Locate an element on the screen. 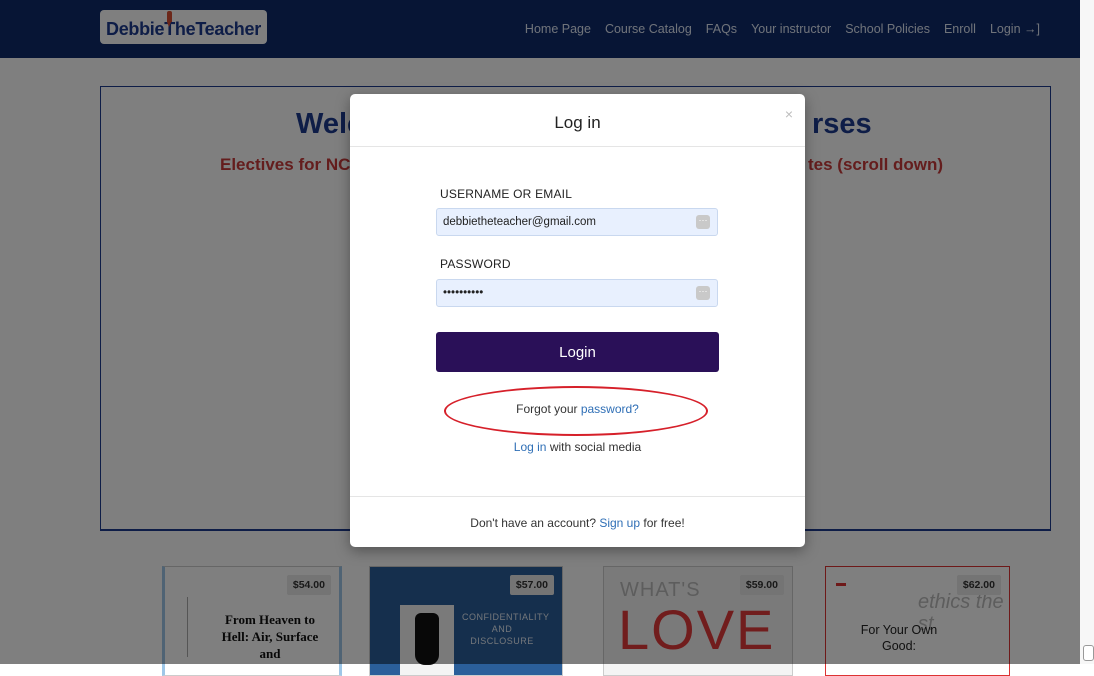 The height and width of the screenshot is (676, 1094). forgot-password-text: Forgot your password? is located at coordinates (577, 409).